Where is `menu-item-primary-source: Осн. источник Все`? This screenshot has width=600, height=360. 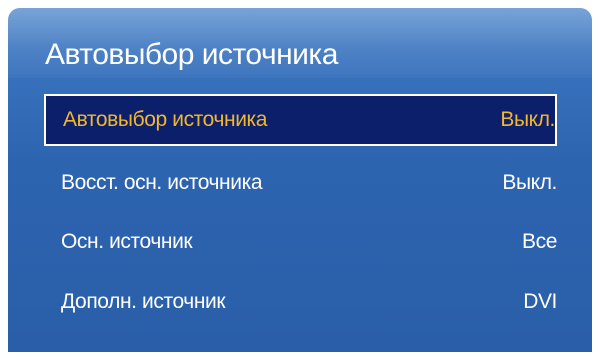
menu-item-primary-source: Осн. источник Все is located at coordinates (300, 242).